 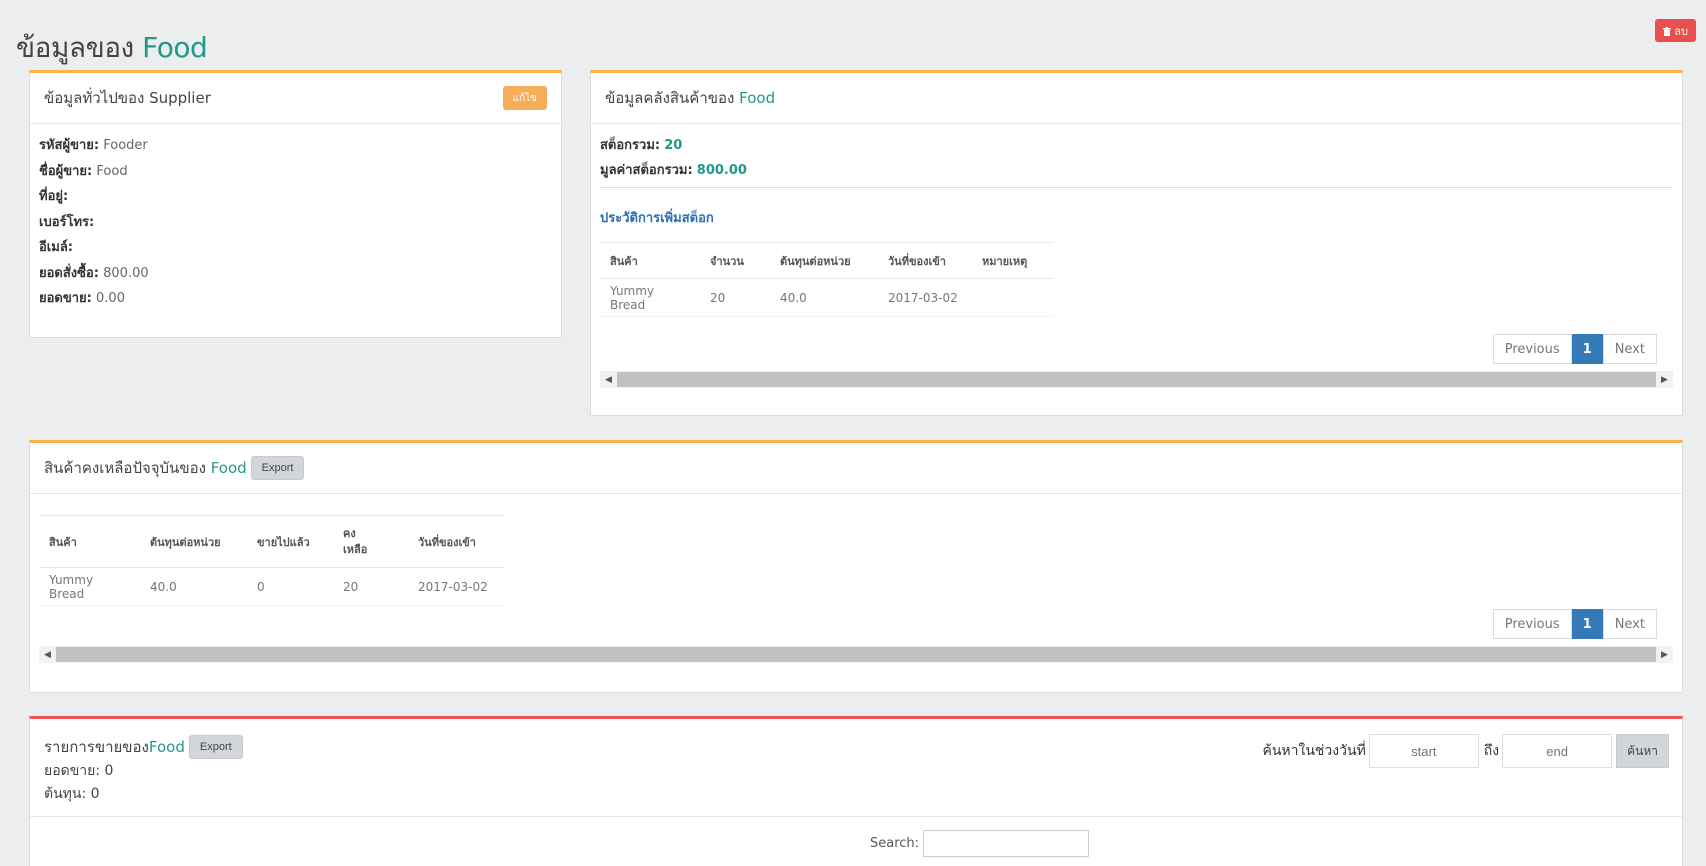 What do you see at coordinates (895, 843) in the screenshot?
I see `search-label: Search:` at bounding box center [895, 843].